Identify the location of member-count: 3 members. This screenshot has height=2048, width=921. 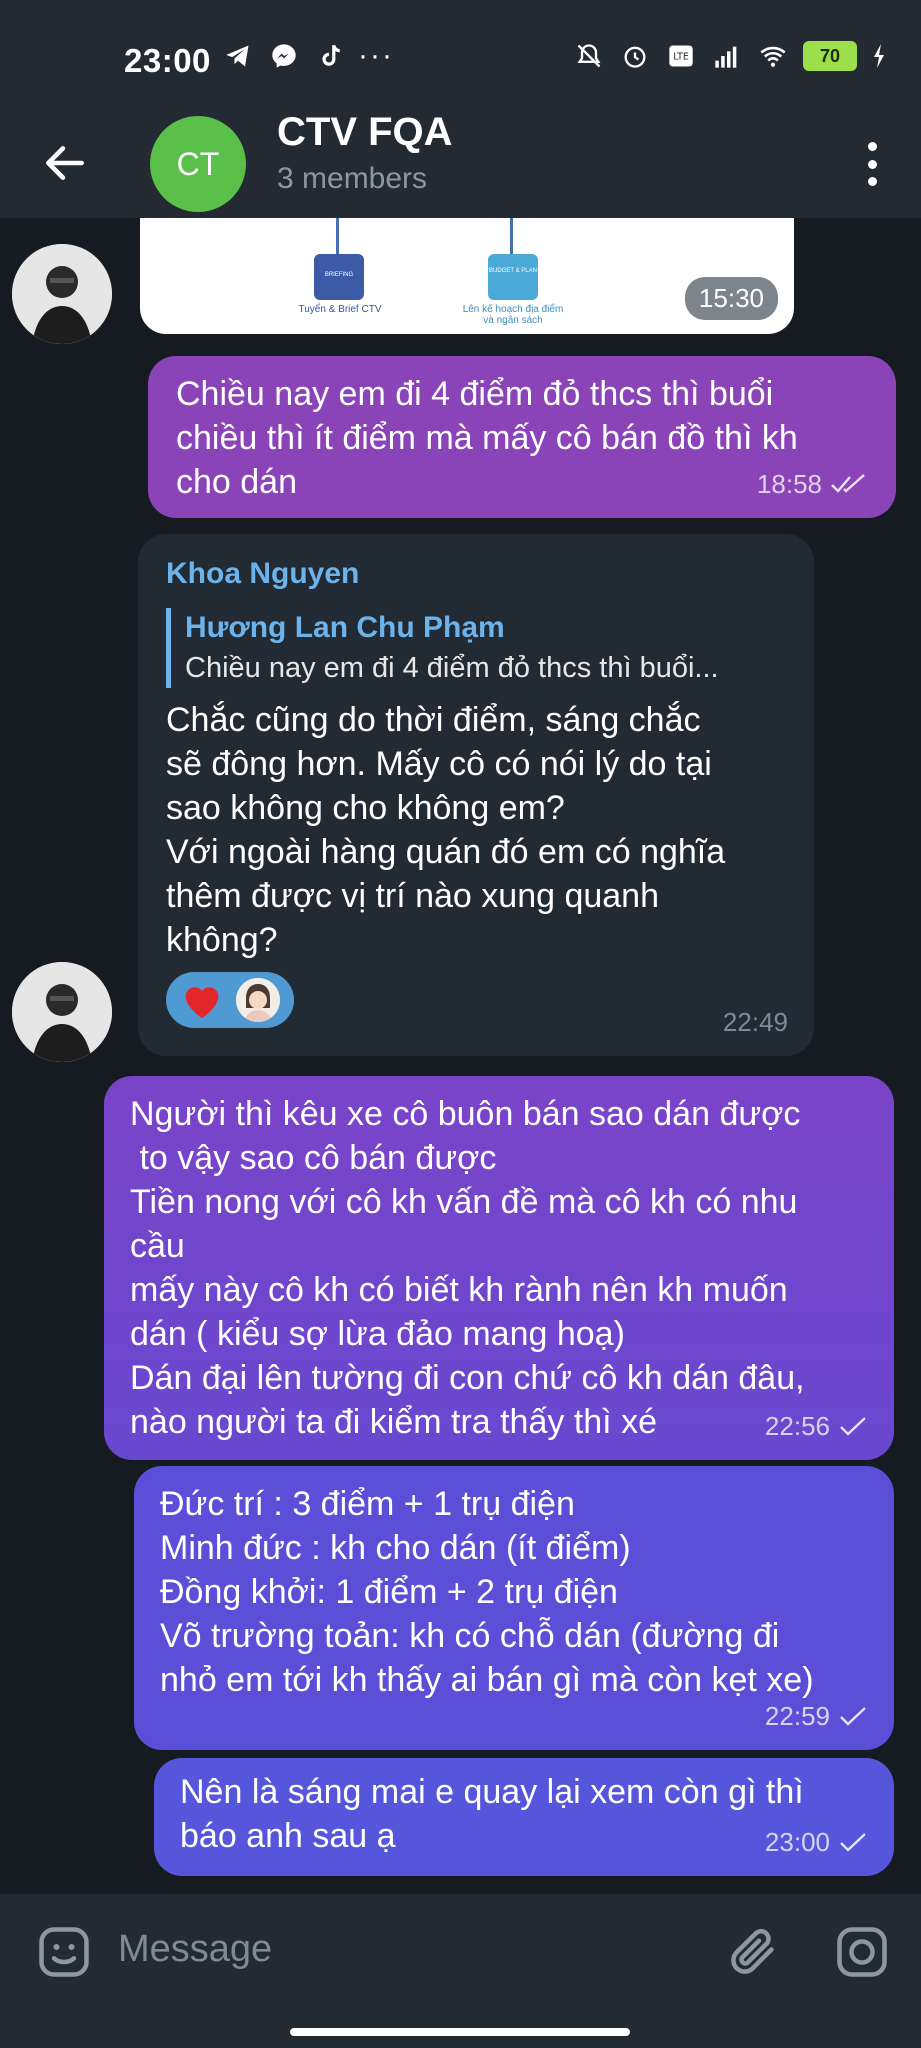
(352, 179).